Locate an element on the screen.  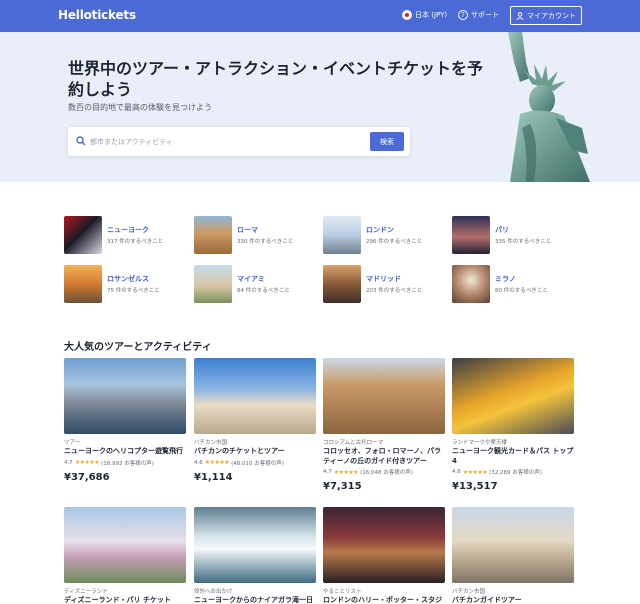
activity-price: ¥1,114 is located at coordinates (213, 477).